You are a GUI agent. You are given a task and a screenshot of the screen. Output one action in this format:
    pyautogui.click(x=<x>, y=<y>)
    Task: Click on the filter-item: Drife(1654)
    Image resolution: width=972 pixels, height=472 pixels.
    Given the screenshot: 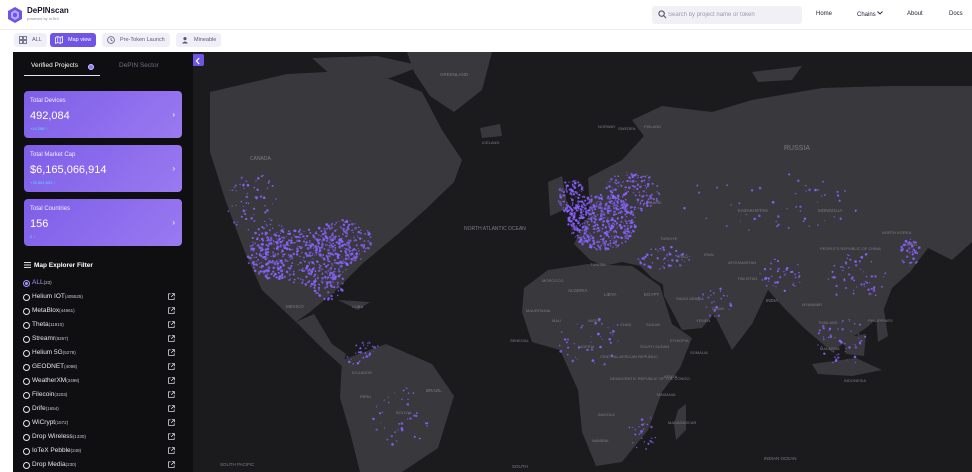 What is the action you would take?
    pyautogui.click(x=103, y=410)
    